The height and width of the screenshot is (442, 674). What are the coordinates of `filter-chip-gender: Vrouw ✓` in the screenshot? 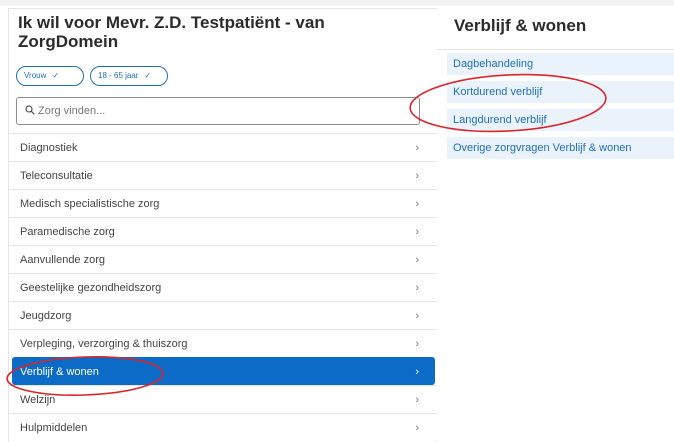 It's located at (50, 76).